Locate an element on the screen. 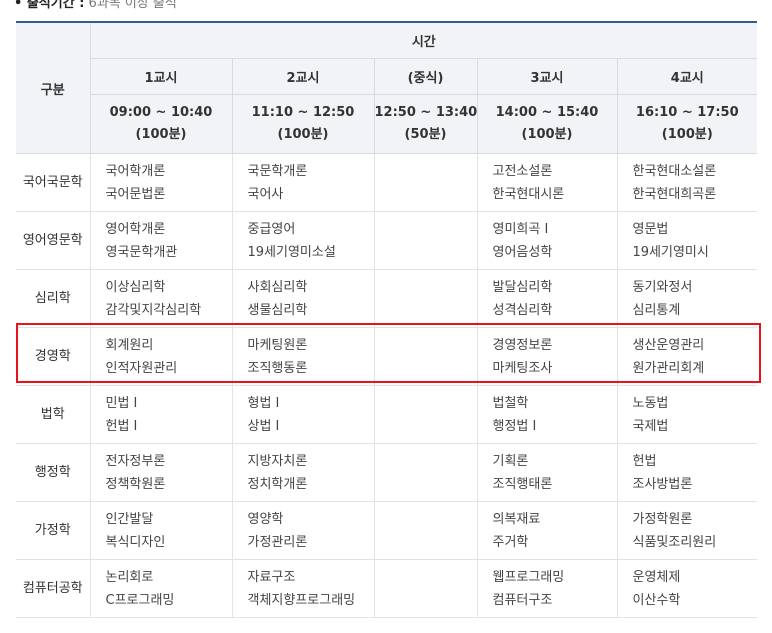  course-cell-p3: 고전소설론한국현대시론 is located at coordinates (546, 182).